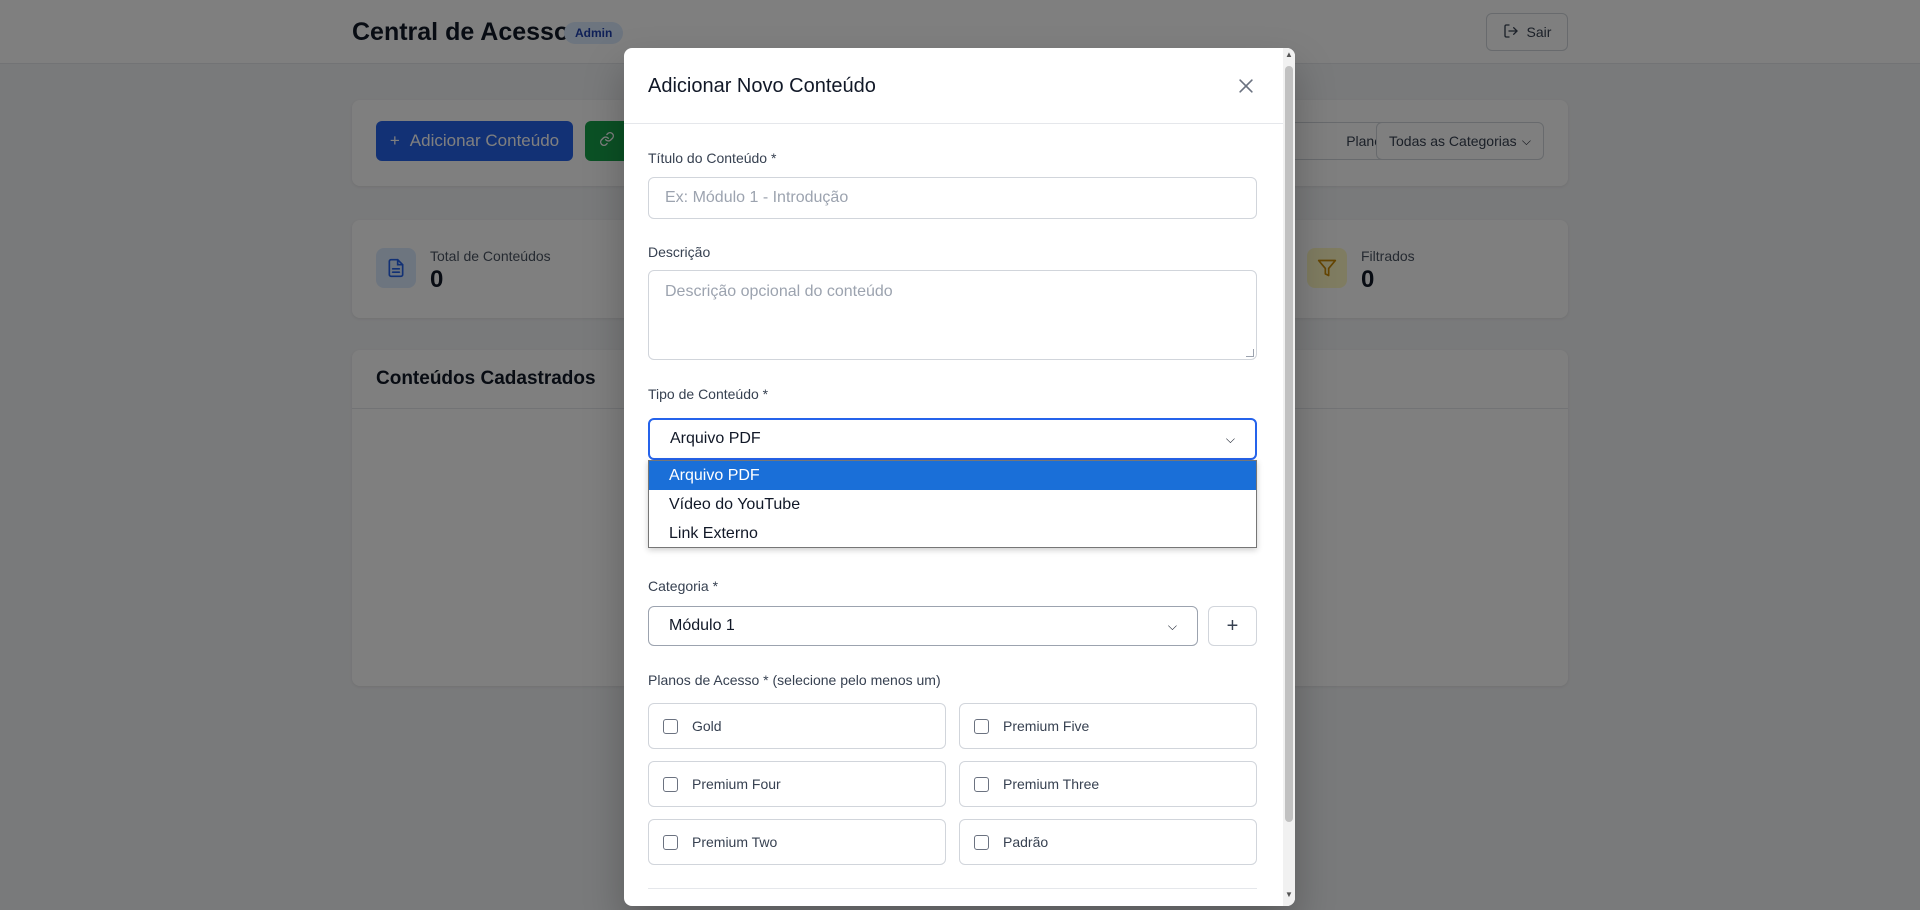 The image size is (1920, 910). I want to click on close-button, so click(1246, 86).